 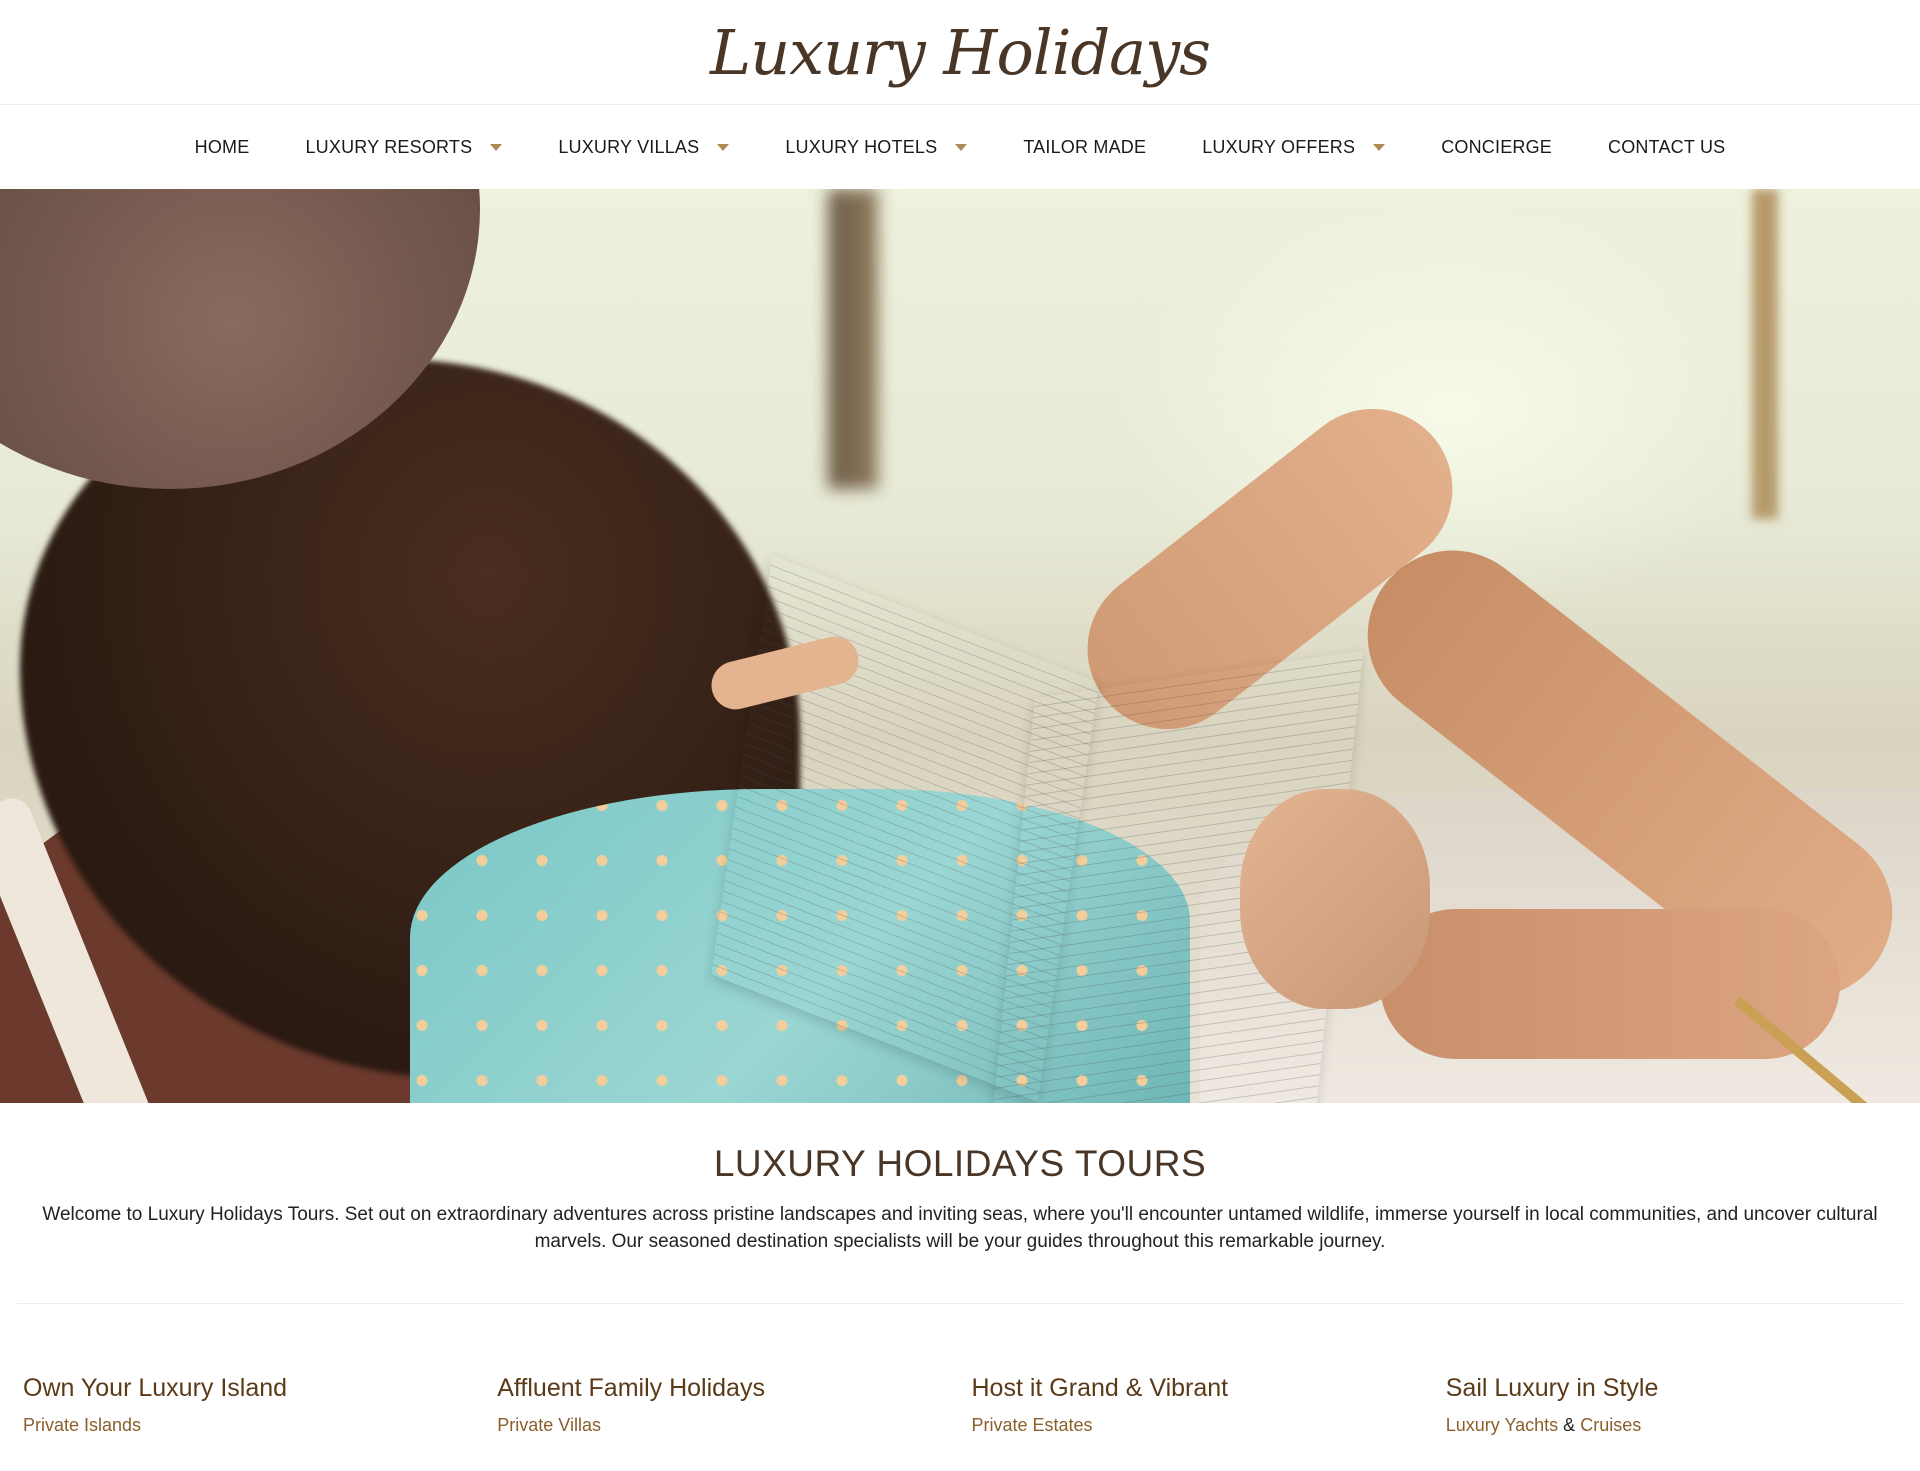 I want to click on nav-item-luxury-resorts: LUXURY RESORTS, so click(x=404, y=147).